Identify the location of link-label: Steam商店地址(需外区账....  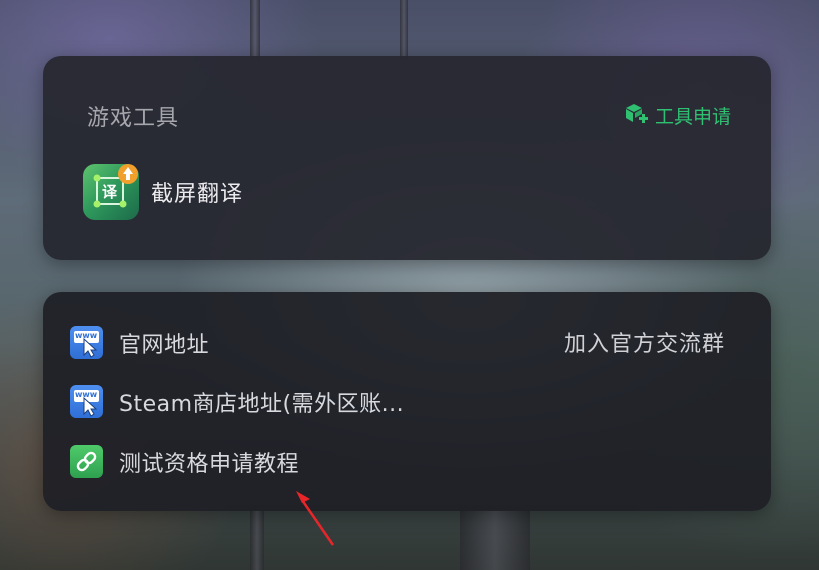
(262, 404).